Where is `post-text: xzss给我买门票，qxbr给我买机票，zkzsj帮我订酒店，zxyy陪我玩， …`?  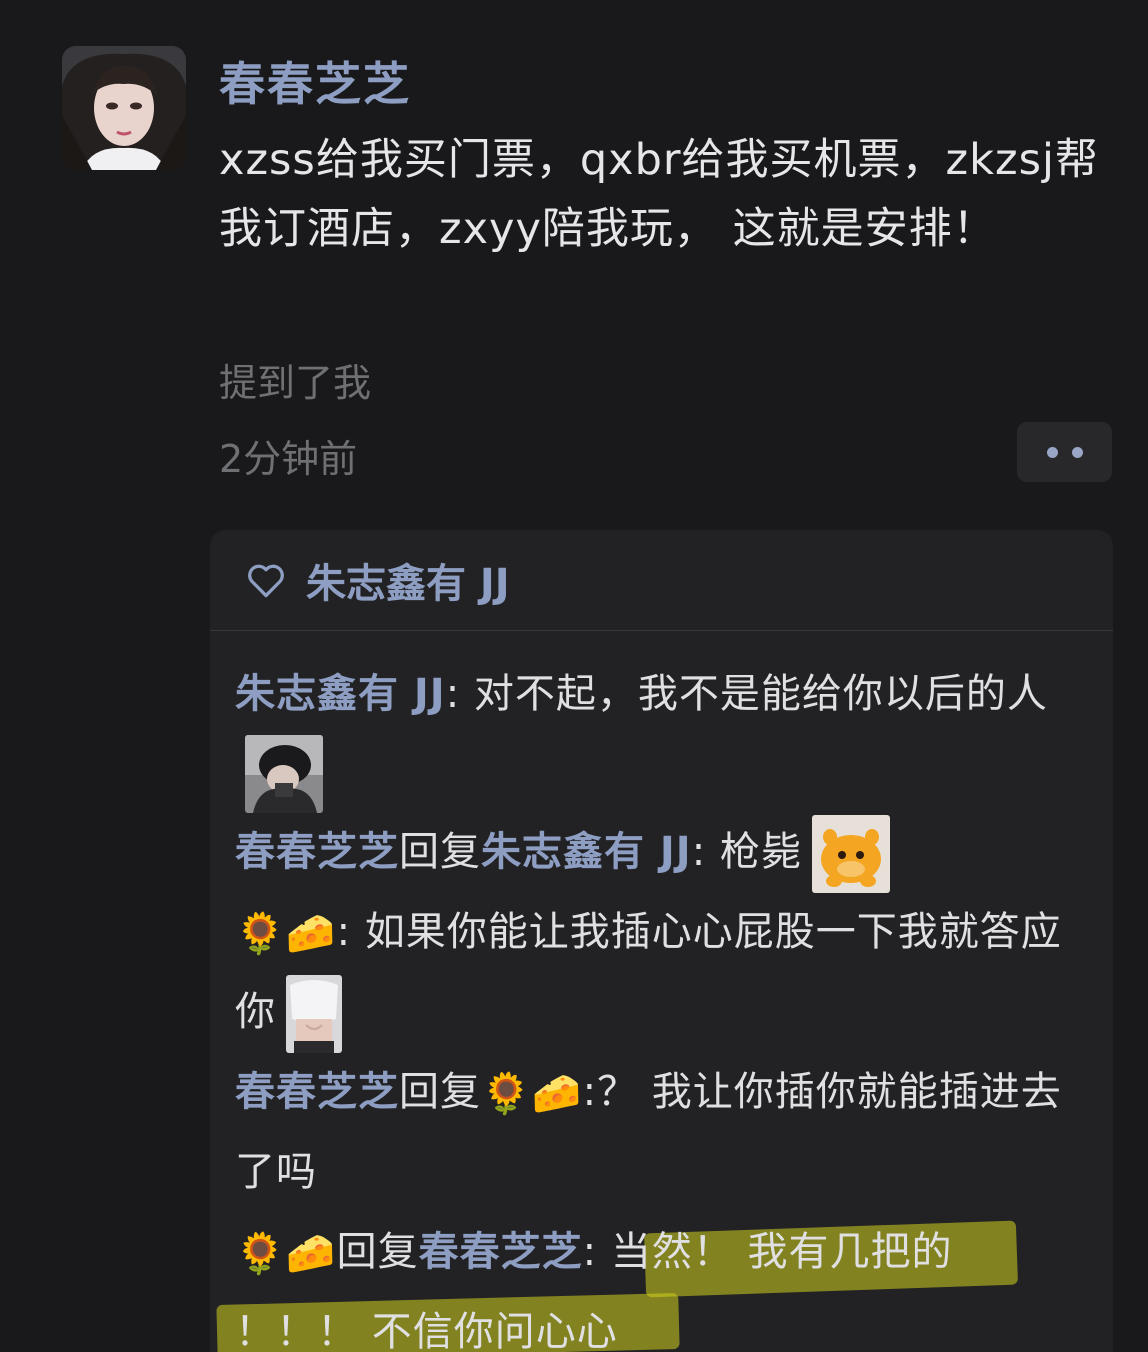 post-text: xzss给我买门票，qxbr给我买机票，zkzsj帮我订酒店，zxyy陪我玩， … is located at coordinates (659, 194).